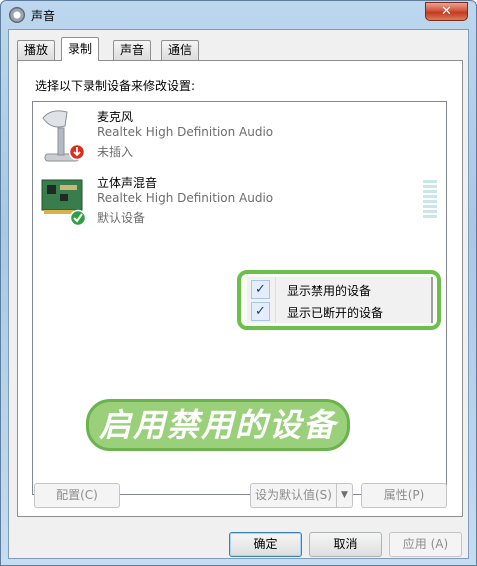 Image resolution: width=477 pixels, height=566 pixels. I want to click on apply-button: 应用 (A), so click(425, 544).